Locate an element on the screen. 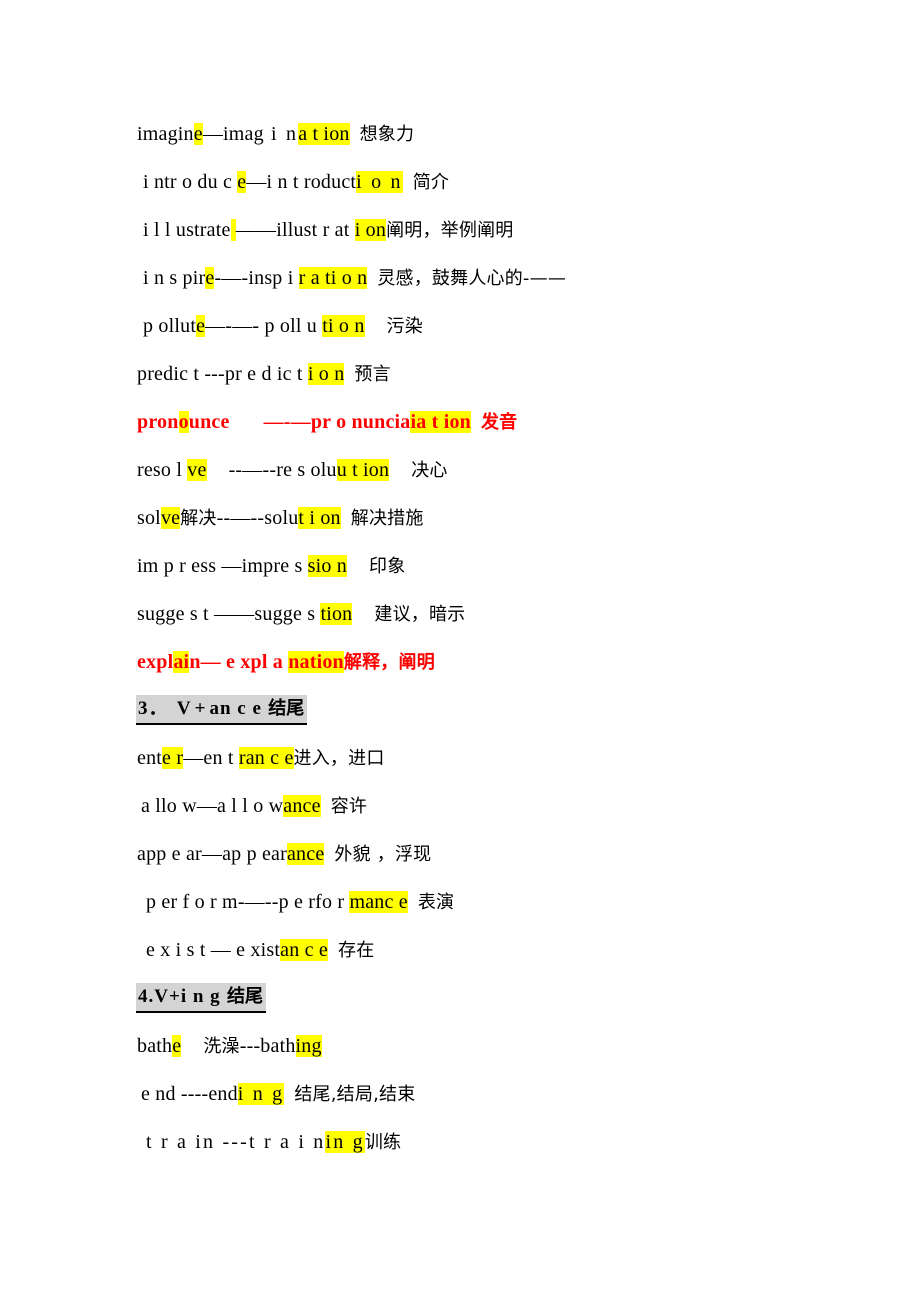 The width and height of the screenshot is (920, 1302). heading-number: 3． is located at coordinates (153, 708).